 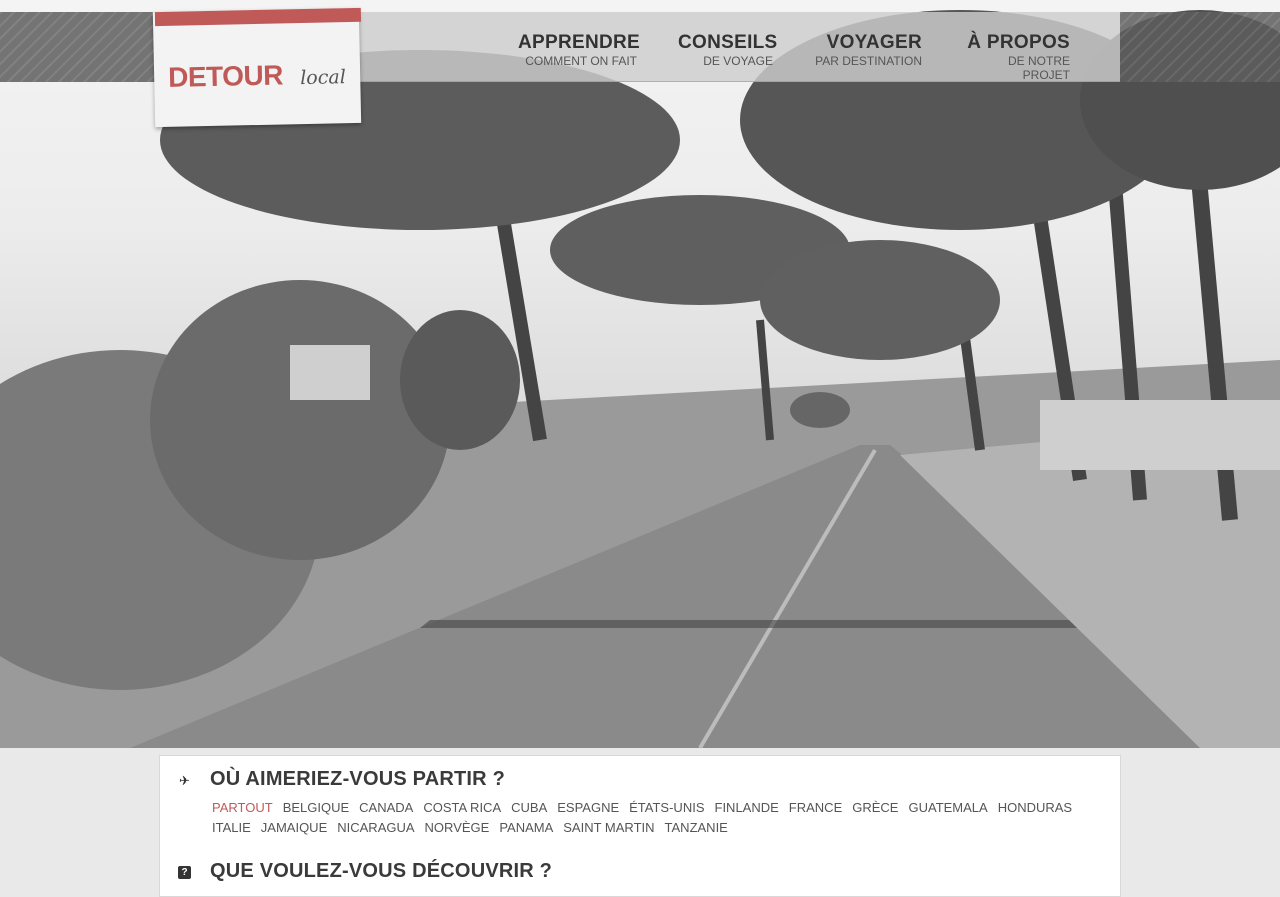 I want to click on destination-link: JAMAIQUE, so click(x=294, y=828).